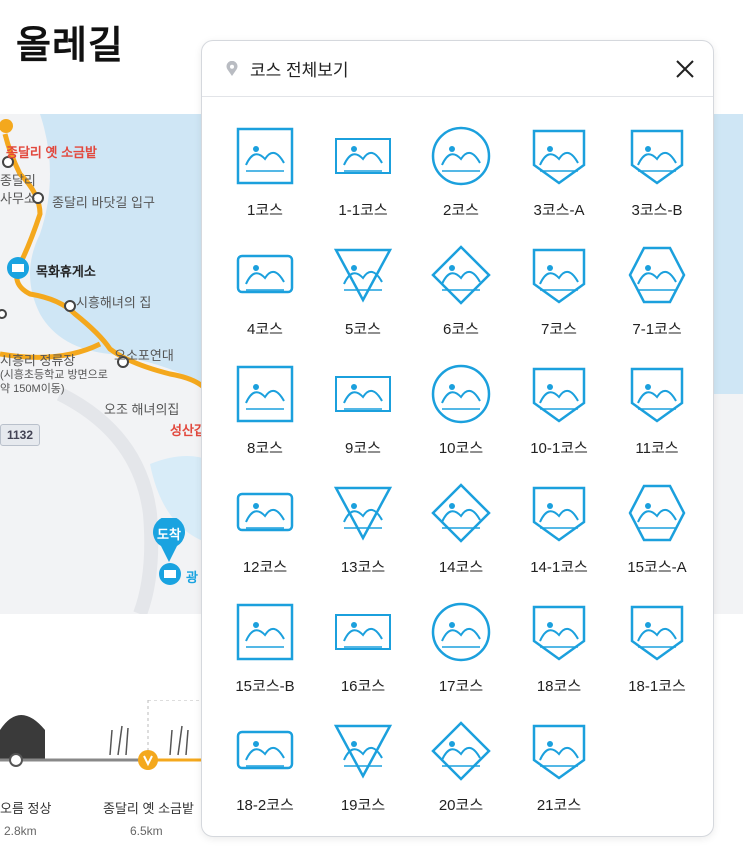  I want to click on road-number-badge: 1132, so click(20, 435).